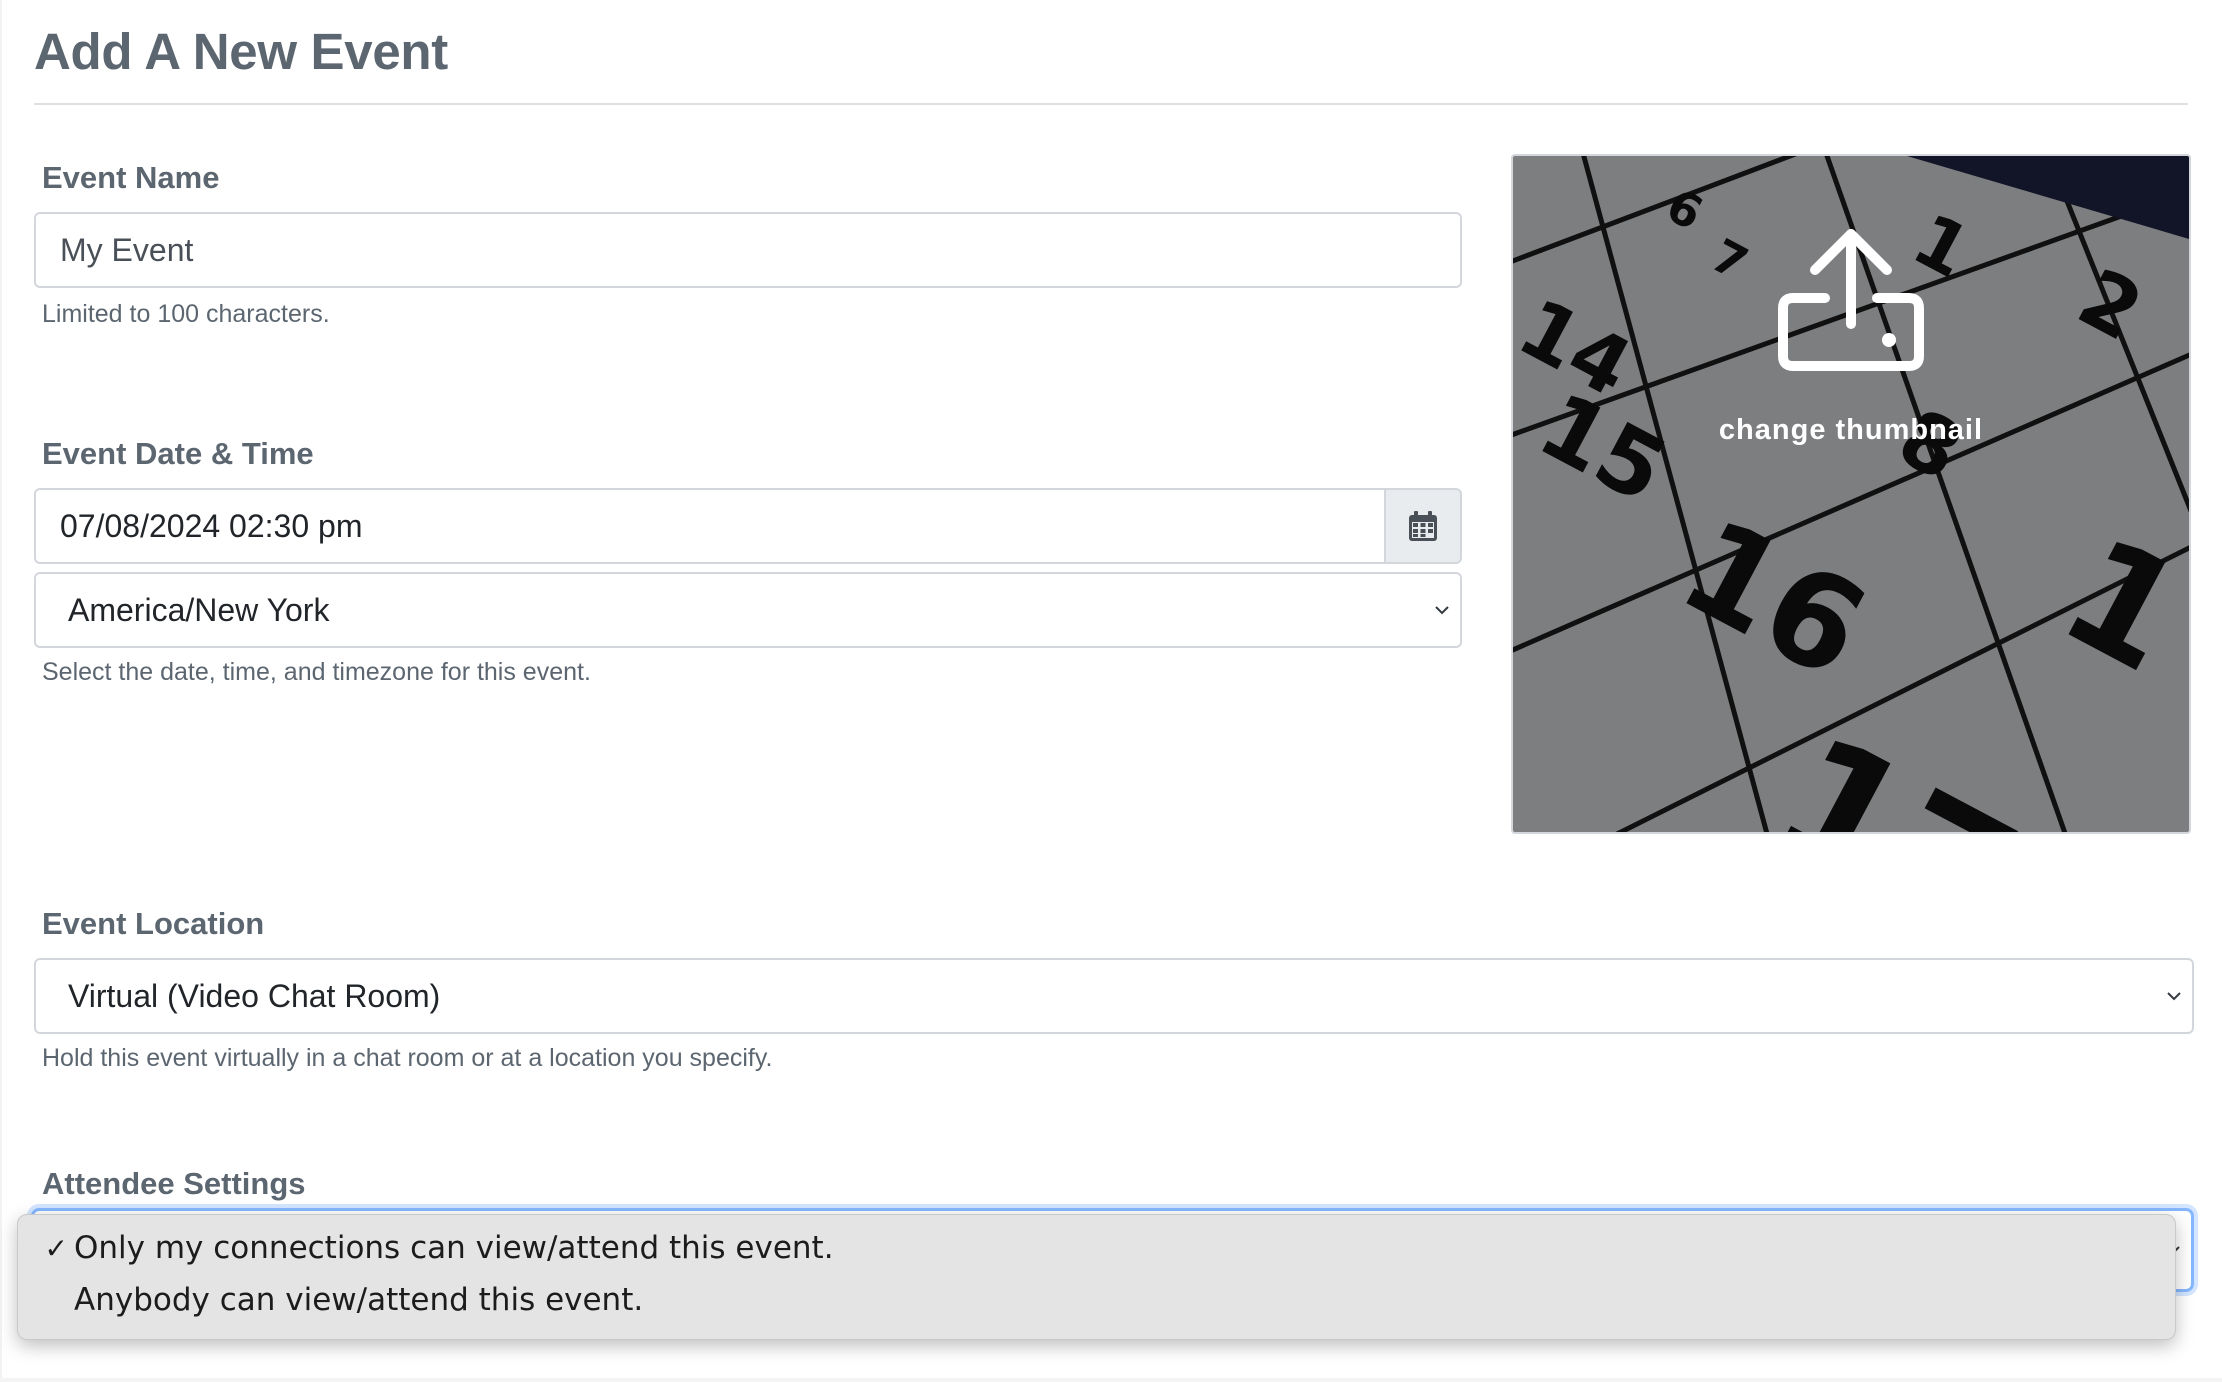  I want to click on event-location-value: Virtual (Video Chat Room), so click(254, 995).